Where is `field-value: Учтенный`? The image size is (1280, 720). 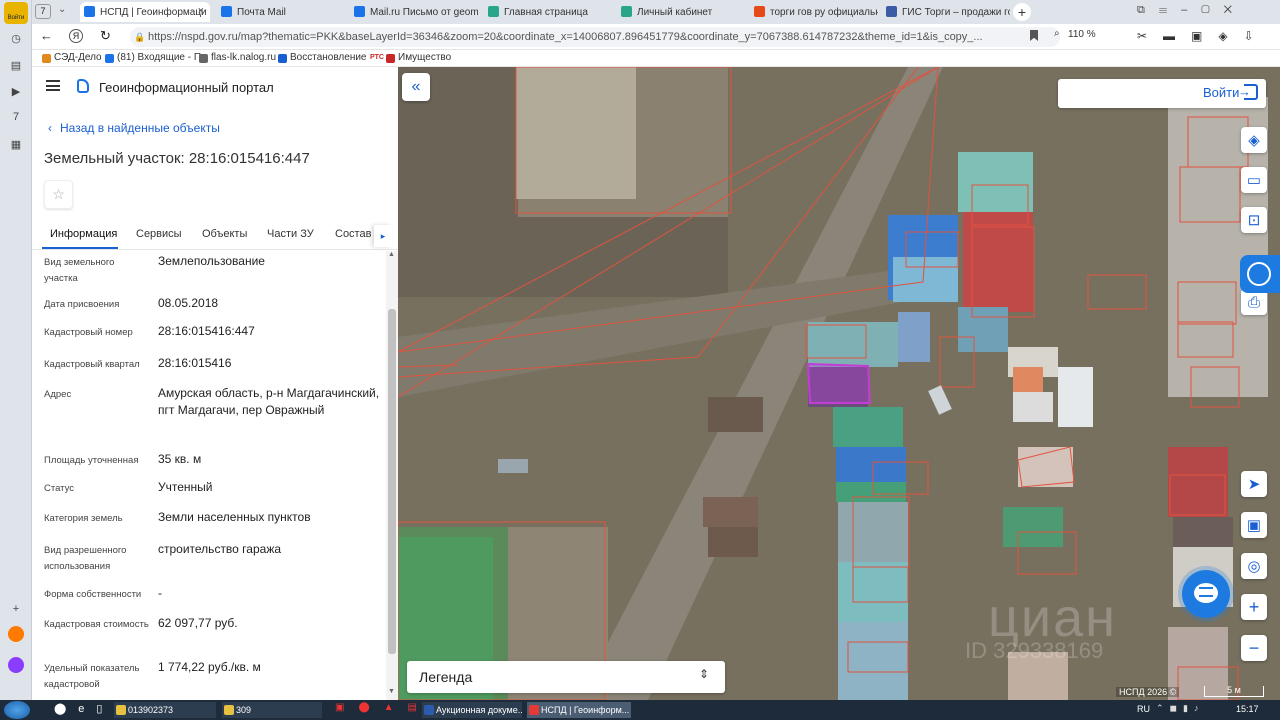
field-value: Учтенный is located at coordinates (185, 487).